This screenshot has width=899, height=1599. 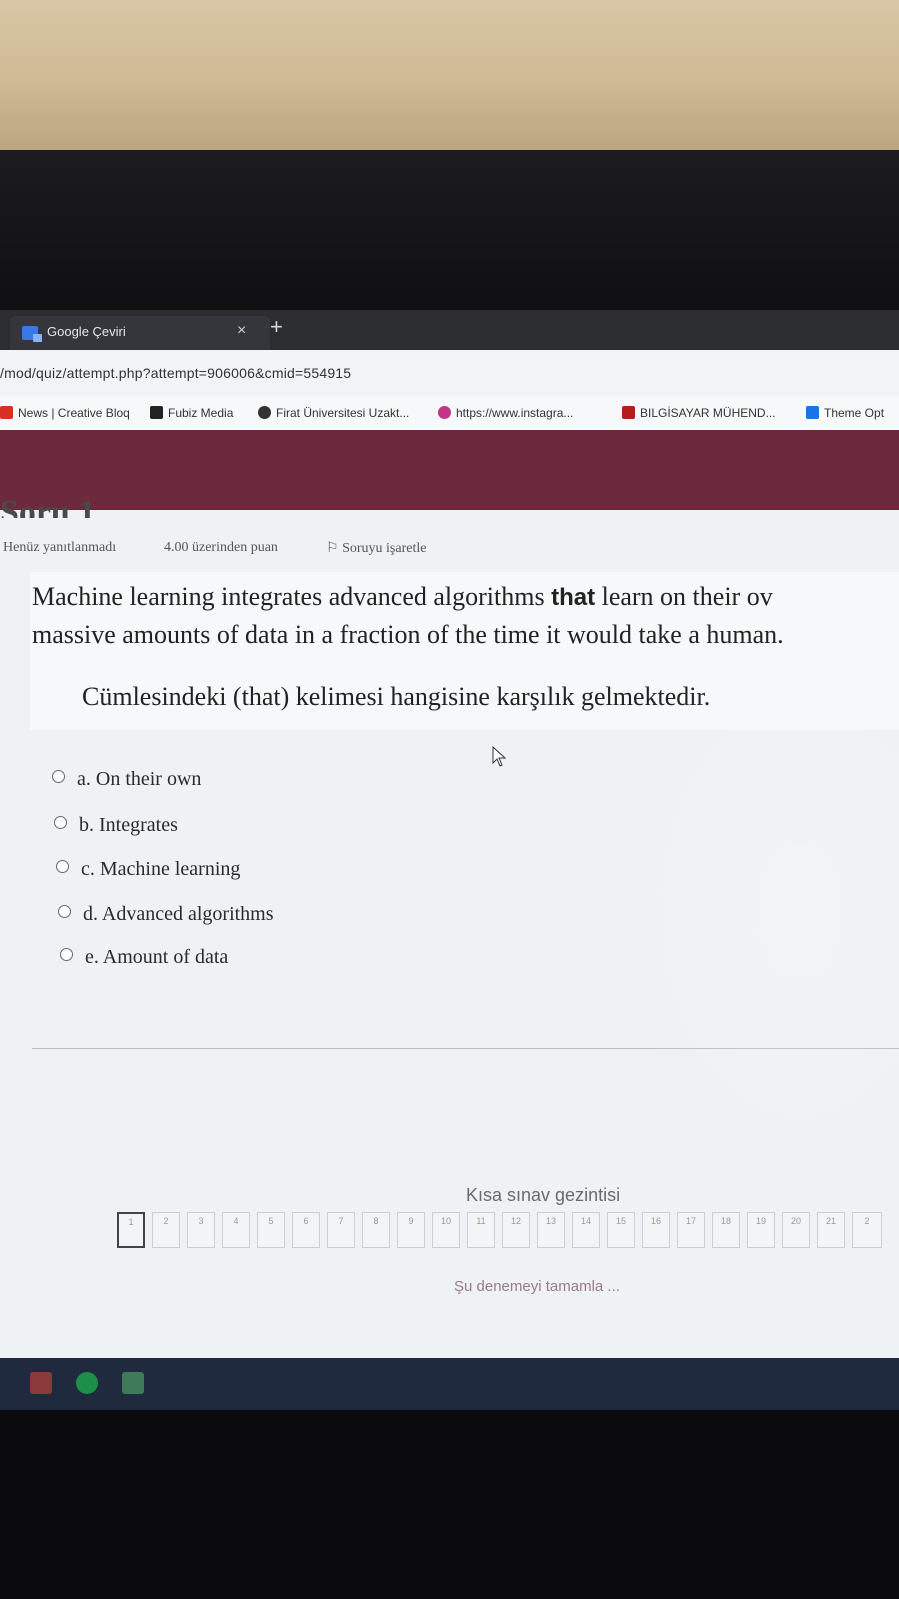 I want to click on mouse-cursor-icon, so click(x=499, y=756).